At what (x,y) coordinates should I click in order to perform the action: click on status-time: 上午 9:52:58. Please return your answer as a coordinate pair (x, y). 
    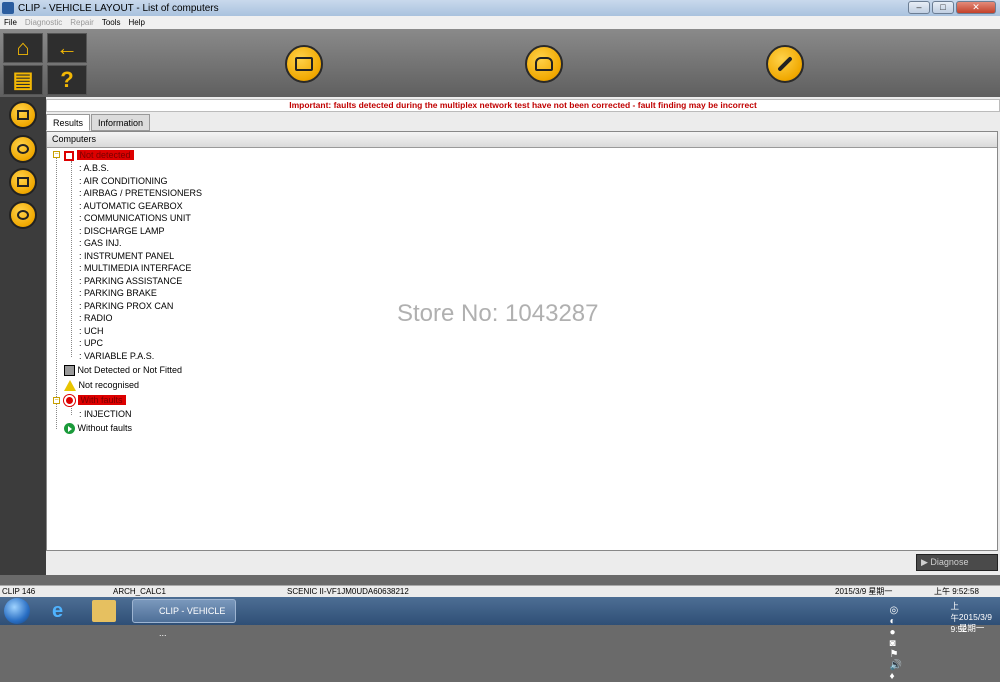
    Looking at the image, I should click on (956, 591).